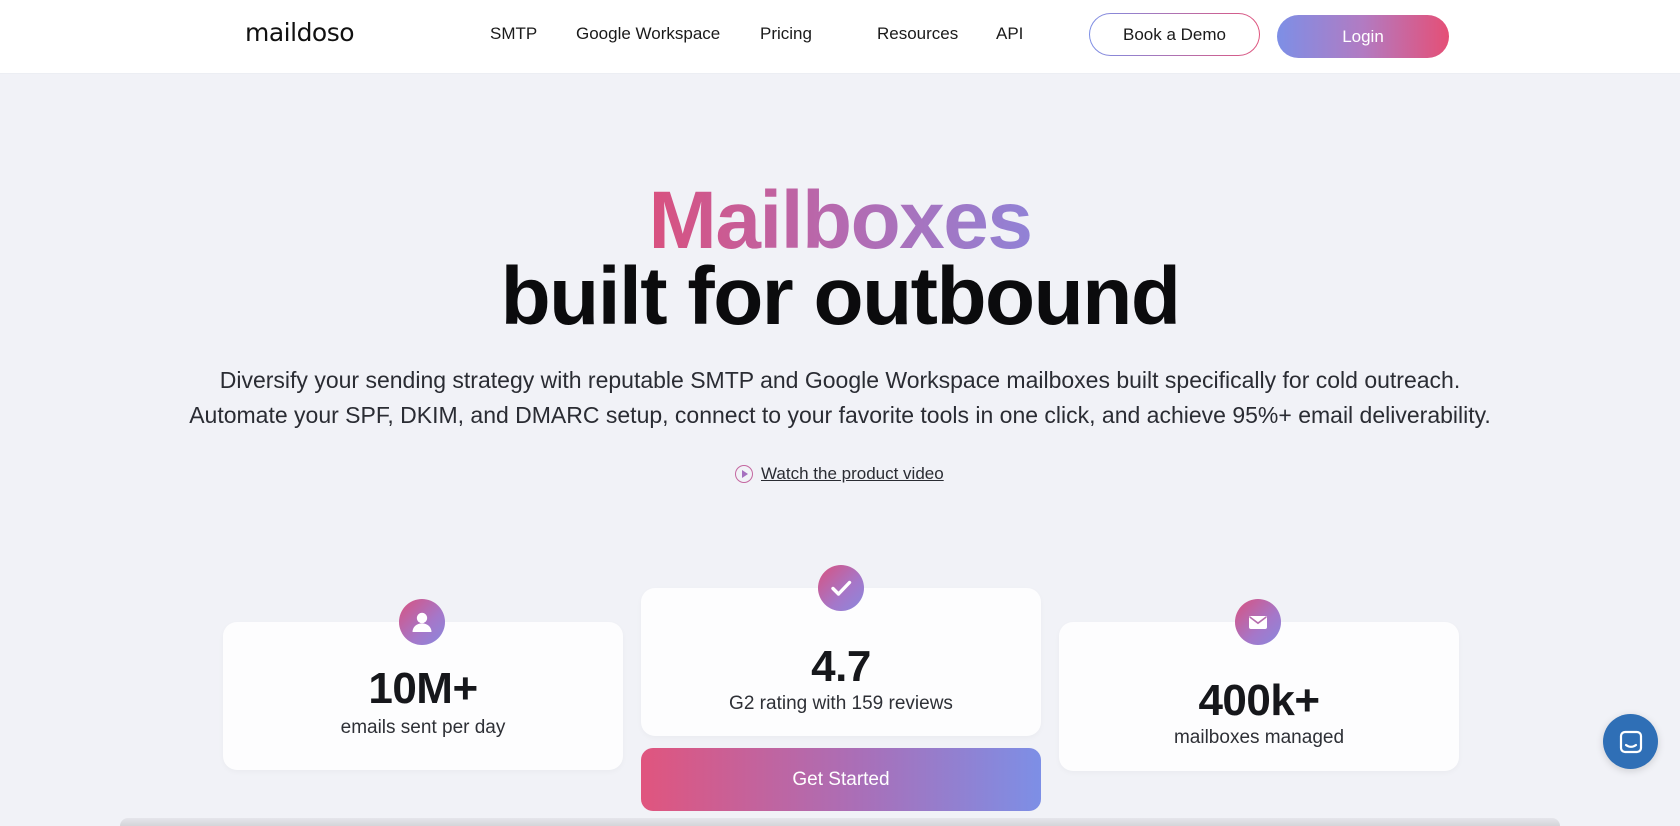 This screenshot has height=826, width=1680. What do you see at coordinates (841, 703) in the screenshot?
I see `stat-label: G2 rating with 159 reviews` at bounding box center [841, 703].